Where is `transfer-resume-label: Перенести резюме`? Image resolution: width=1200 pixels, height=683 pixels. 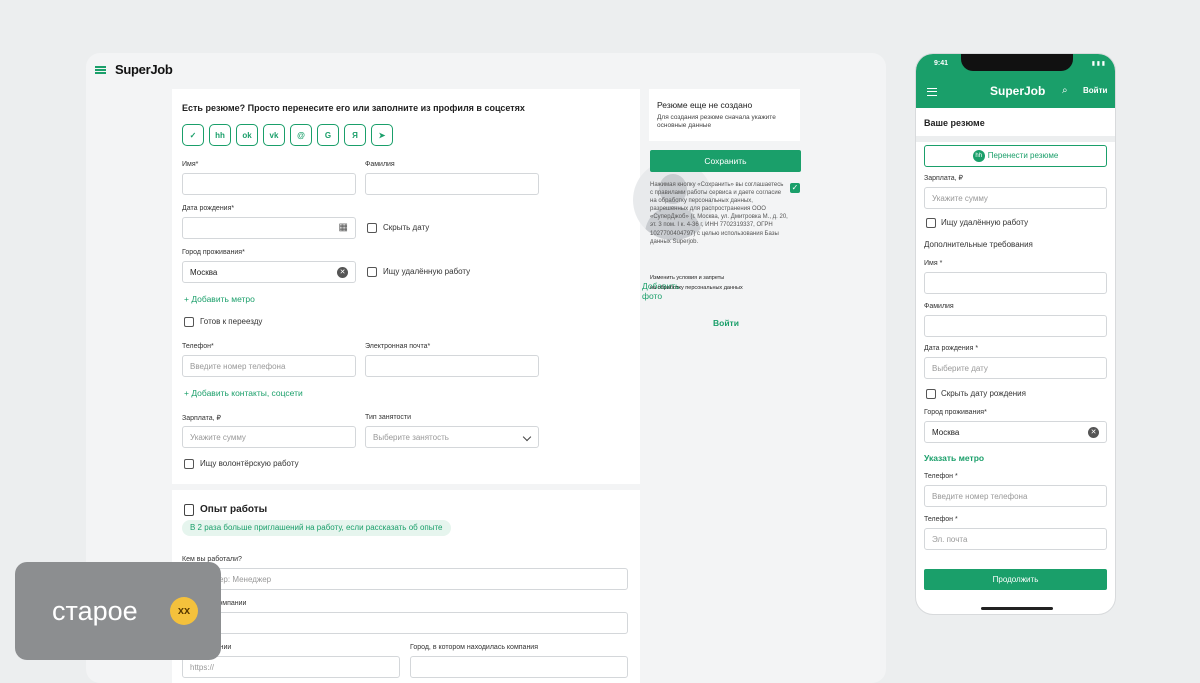
transfer-resume-label: Перенести резюме is located at coordinates (1023, 155).